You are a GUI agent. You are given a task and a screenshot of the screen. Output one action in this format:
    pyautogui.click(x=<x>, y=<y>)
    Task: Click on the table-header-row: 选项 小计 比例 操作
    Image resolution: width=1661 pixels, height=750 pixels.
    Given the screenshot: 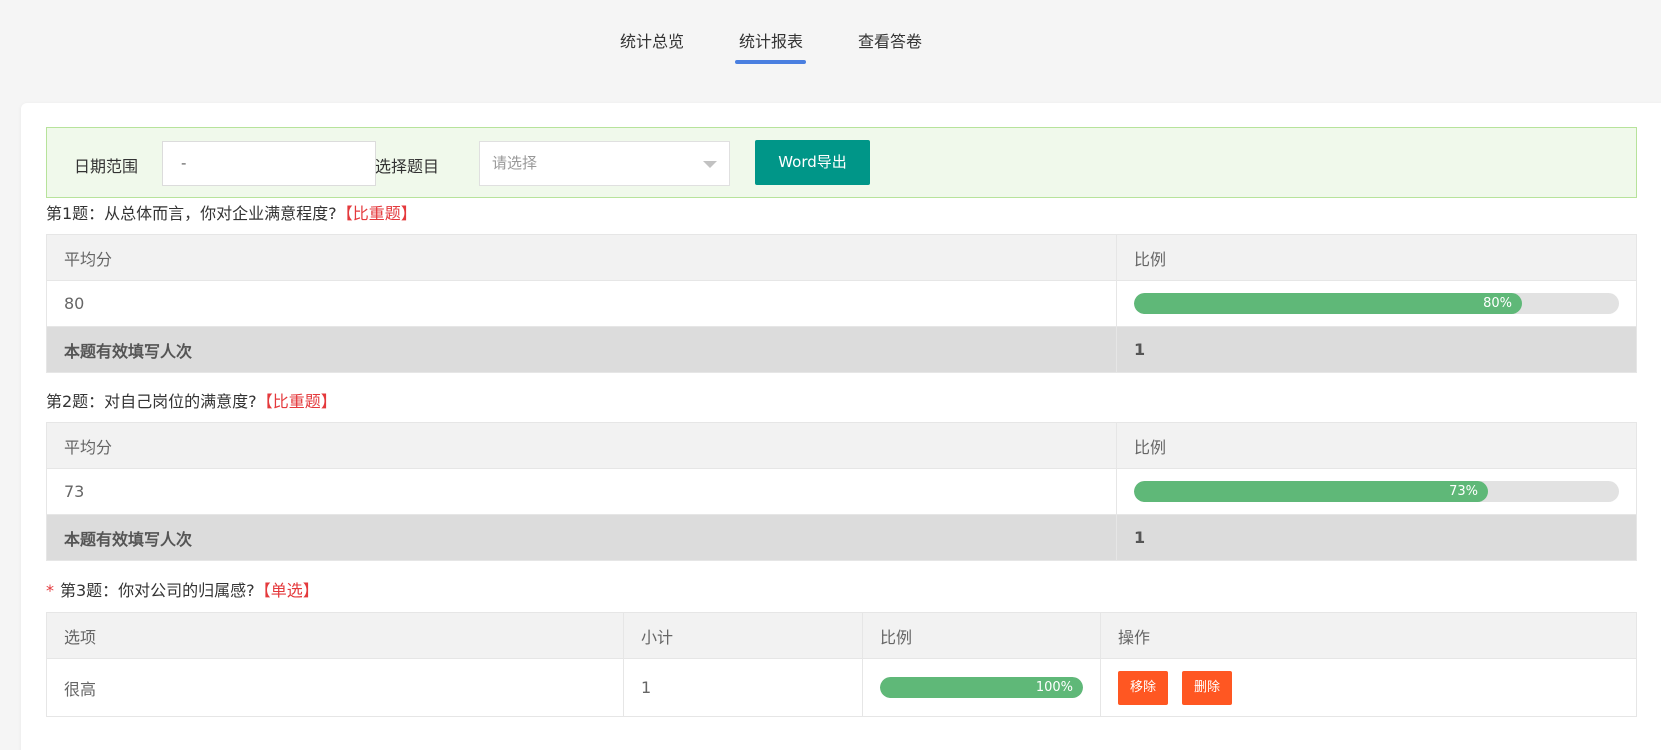 What is the action you would take?
    pyautogui.click(x=841, y=635)
    